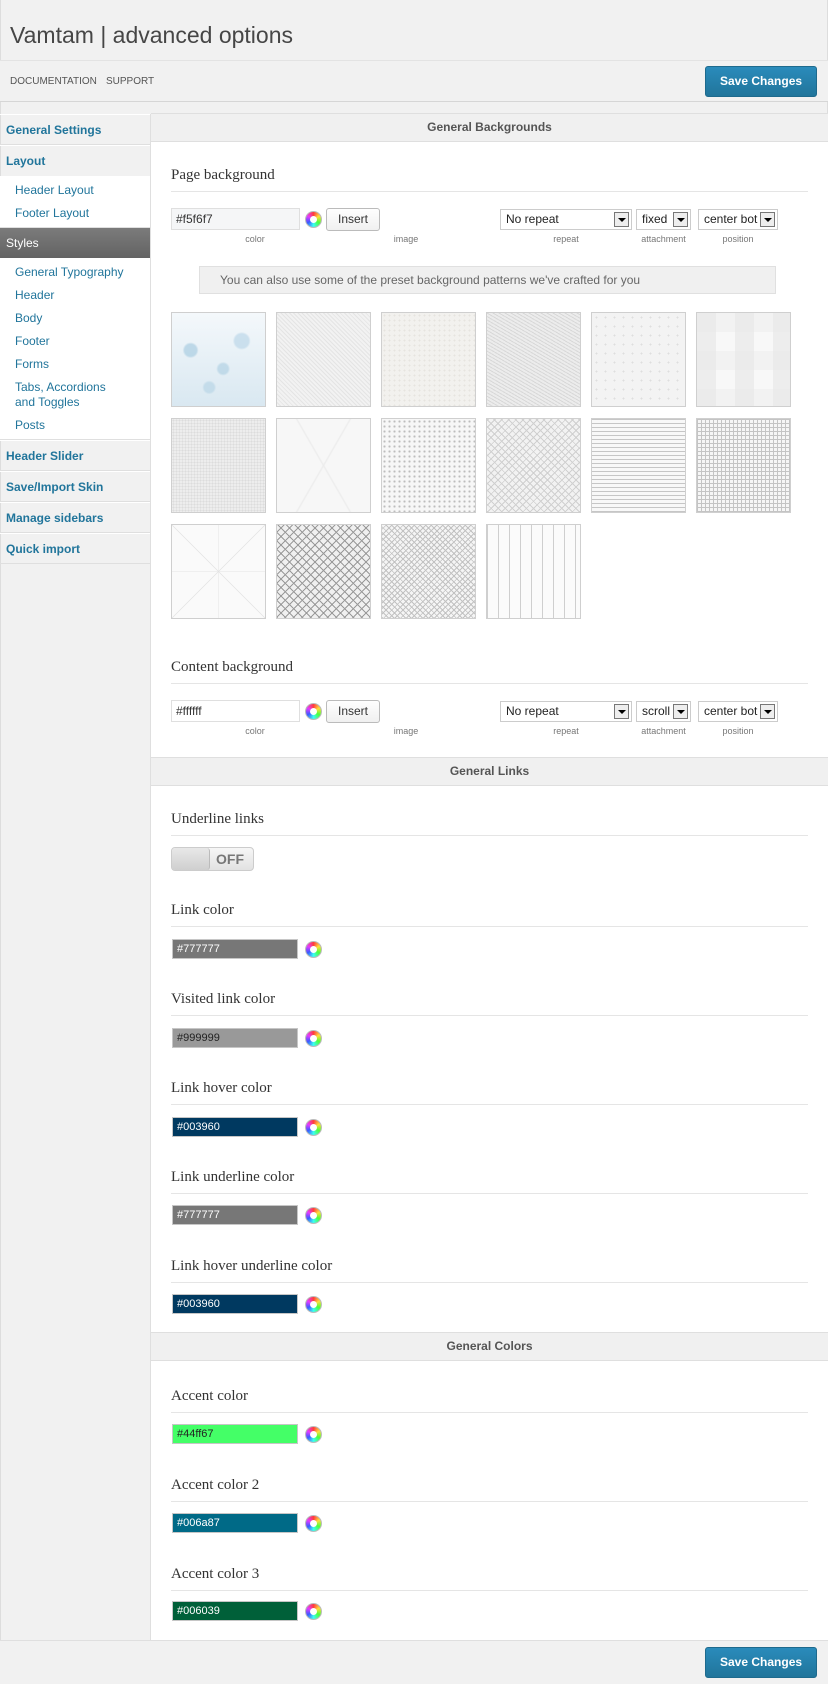  Describe the element at coordinates (255, 239) in the screenshot. I see `color-caption: color` at that location.